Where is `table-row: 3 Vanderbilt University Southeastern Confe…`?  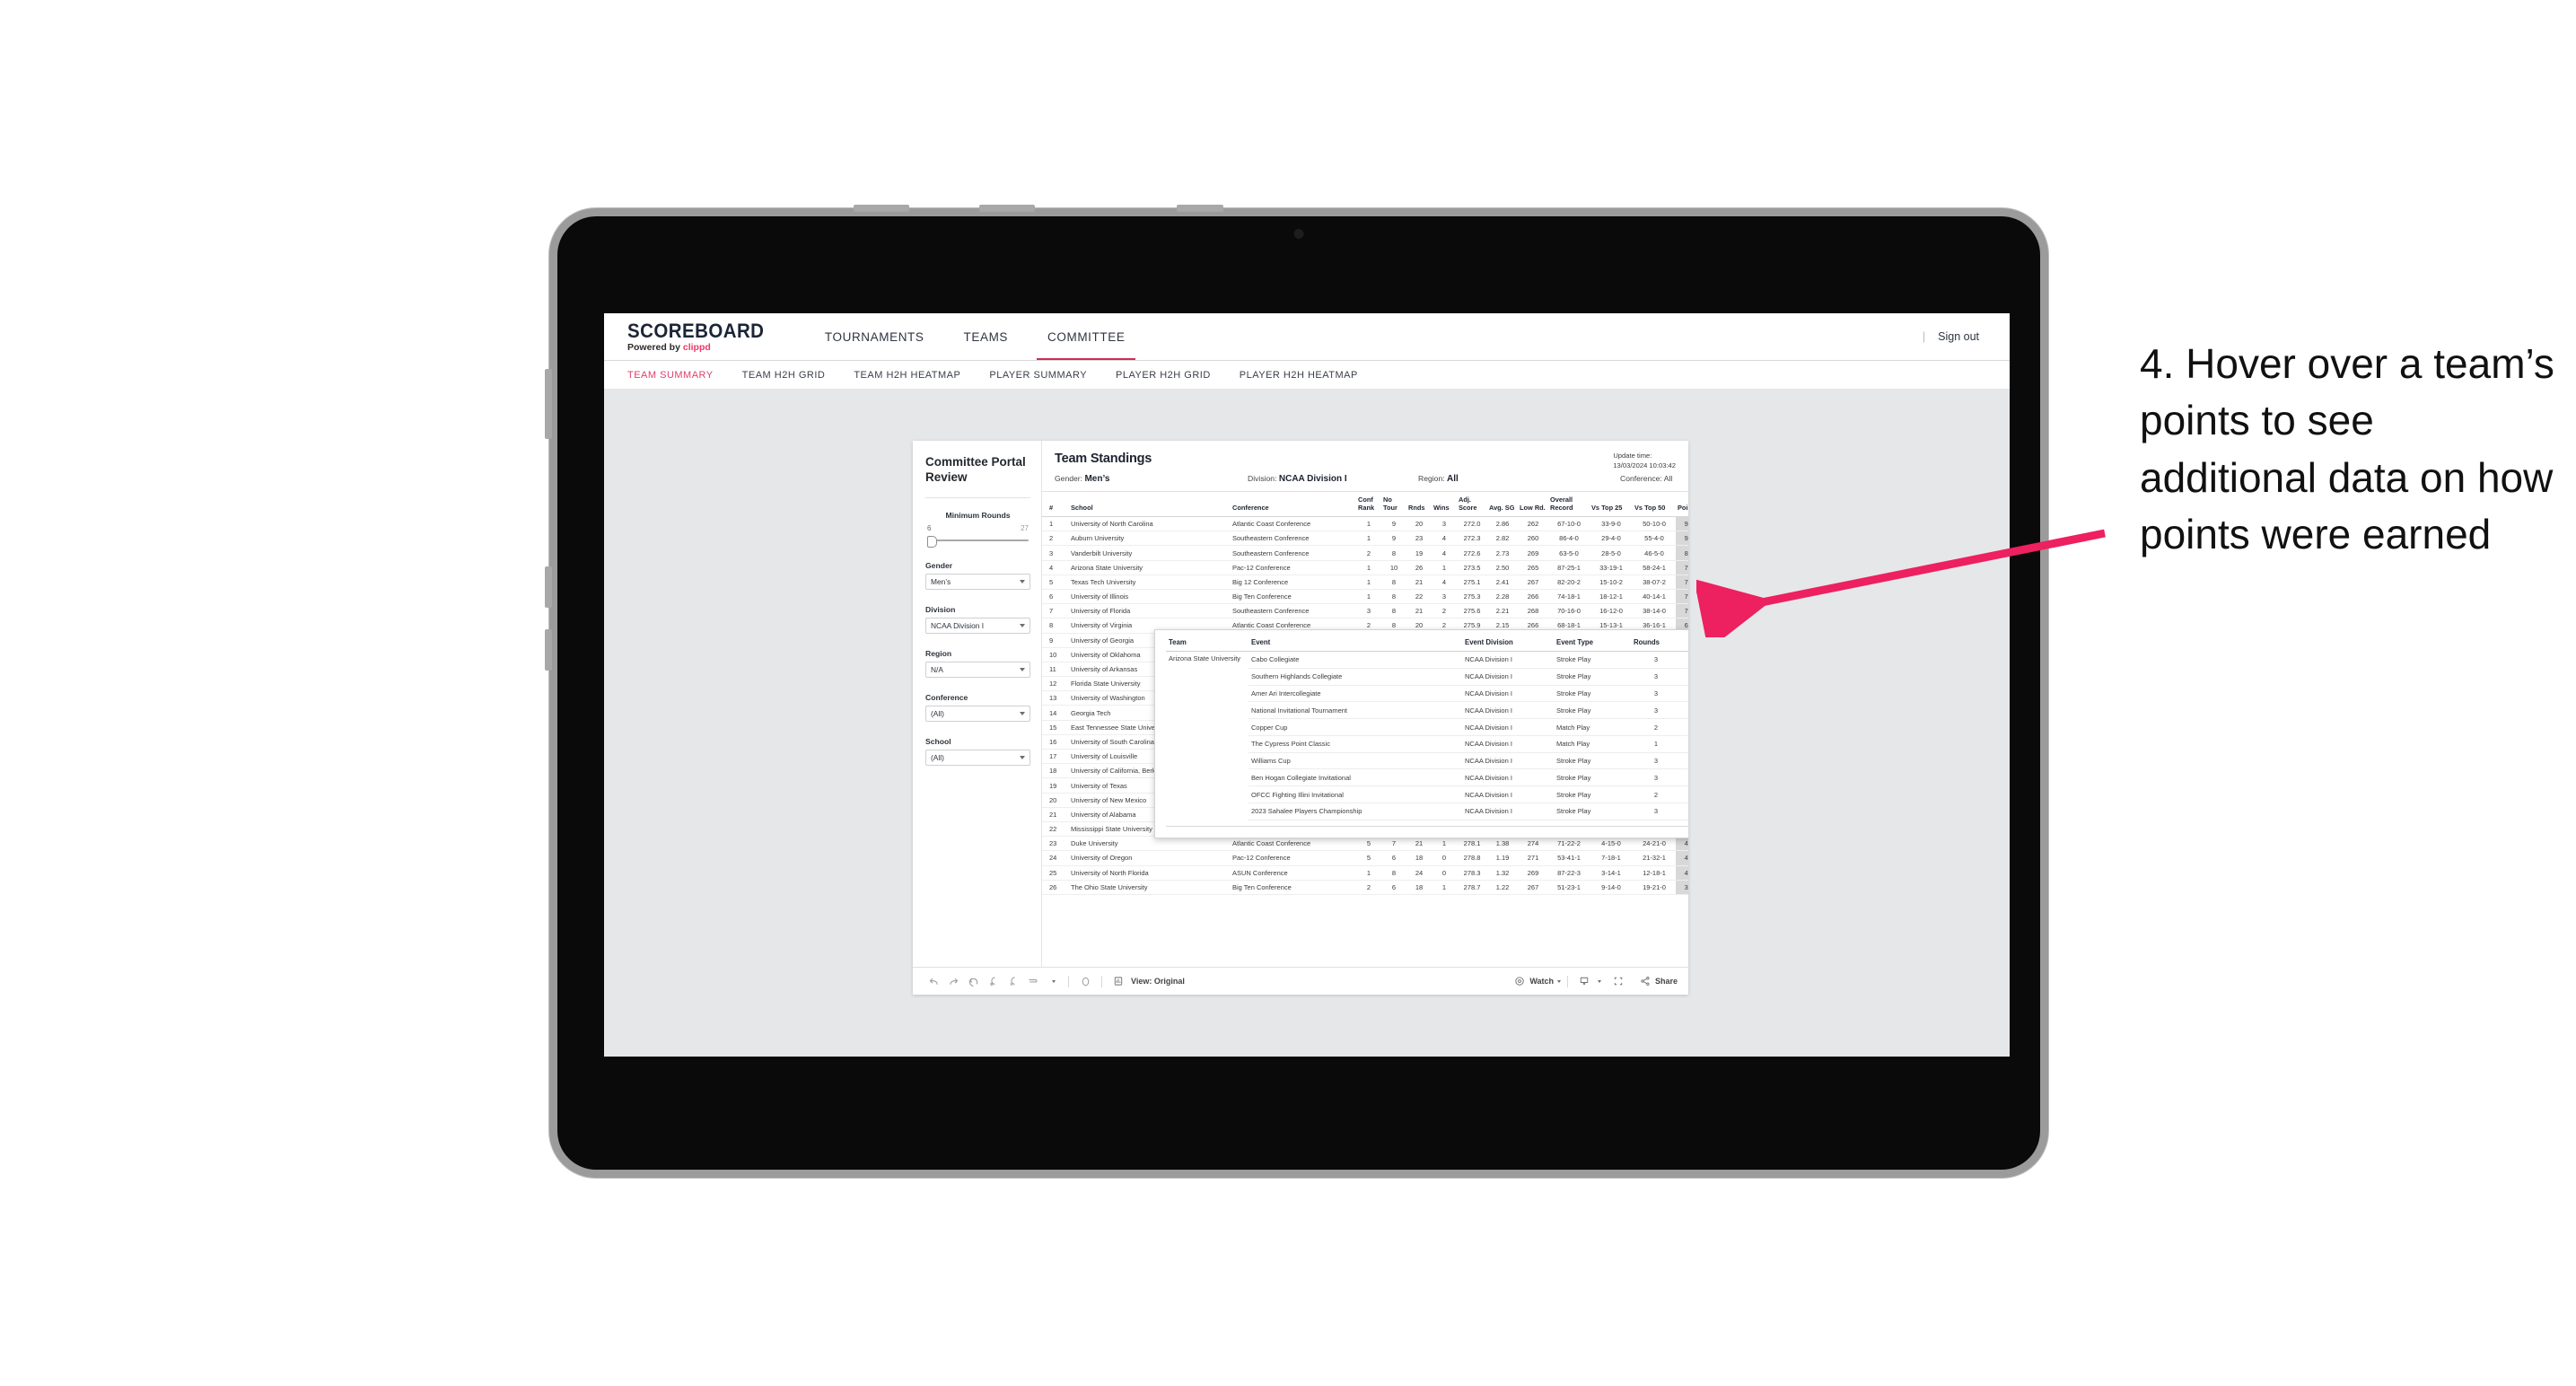
table-row: 3 Vanderbilt University Southeastern Confe… is located at coordinates (1365, 553).